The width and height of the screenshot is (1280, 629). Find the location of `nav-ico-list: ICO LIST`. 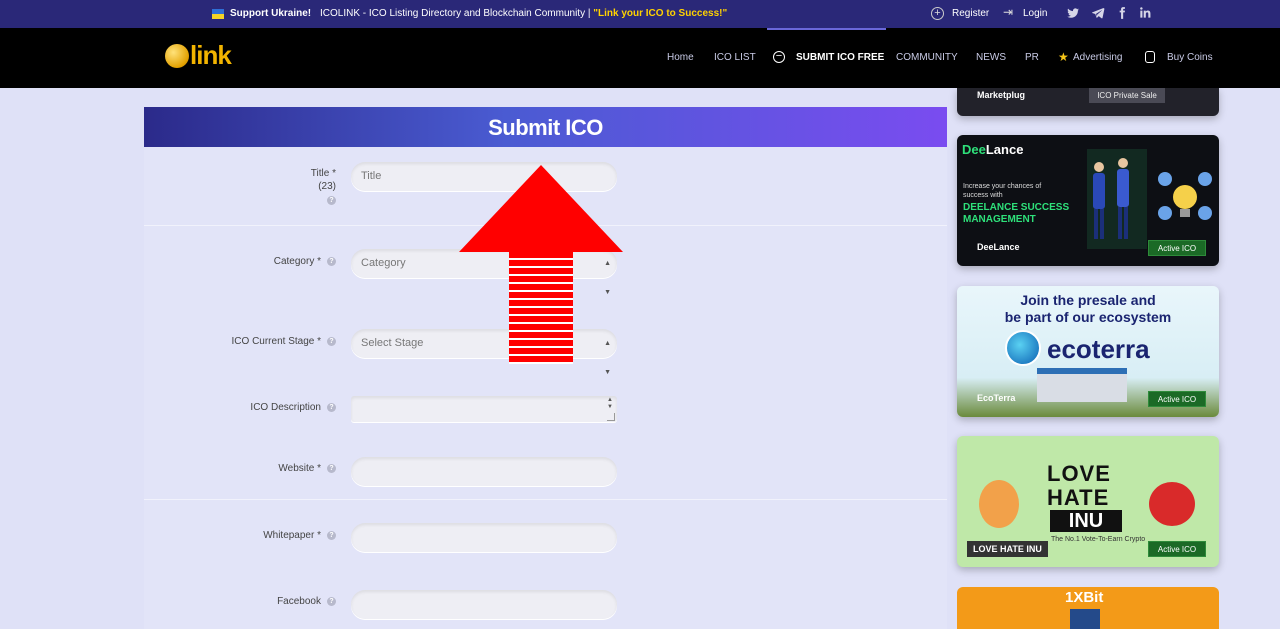

nav-ico-list: ICO LIST is located at coordinates (735, 57).